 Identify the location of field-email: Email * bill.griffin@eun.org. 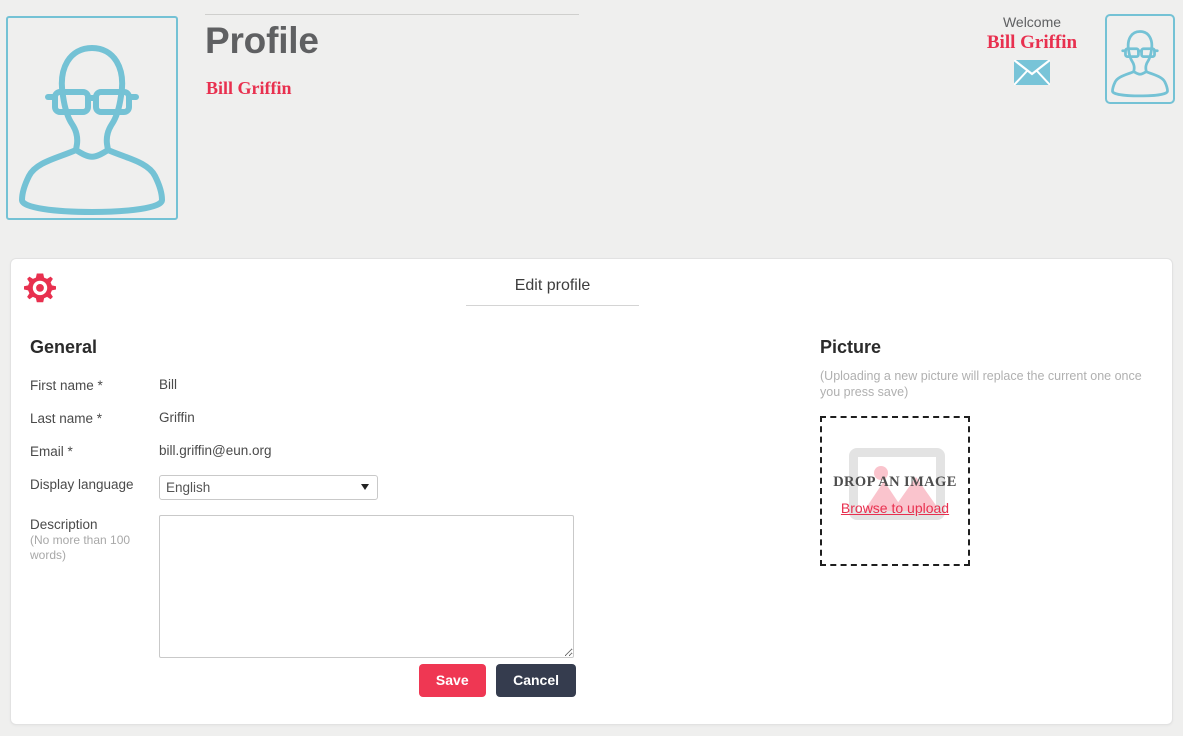
(310, 451).